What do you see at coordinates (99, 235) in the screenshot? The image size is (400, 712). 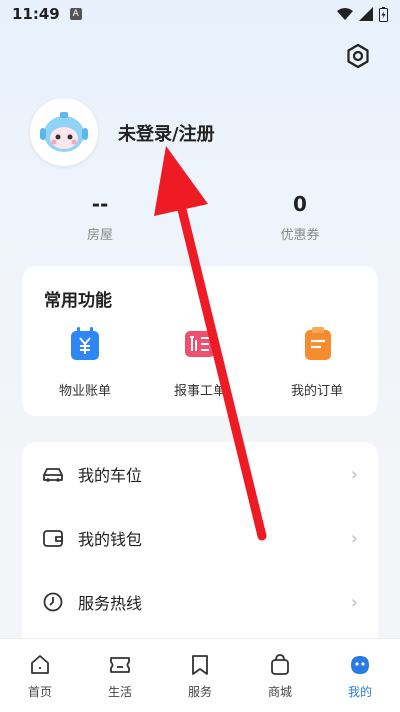 I see `houses-label: 房屋` at bounding box center [99, 235].